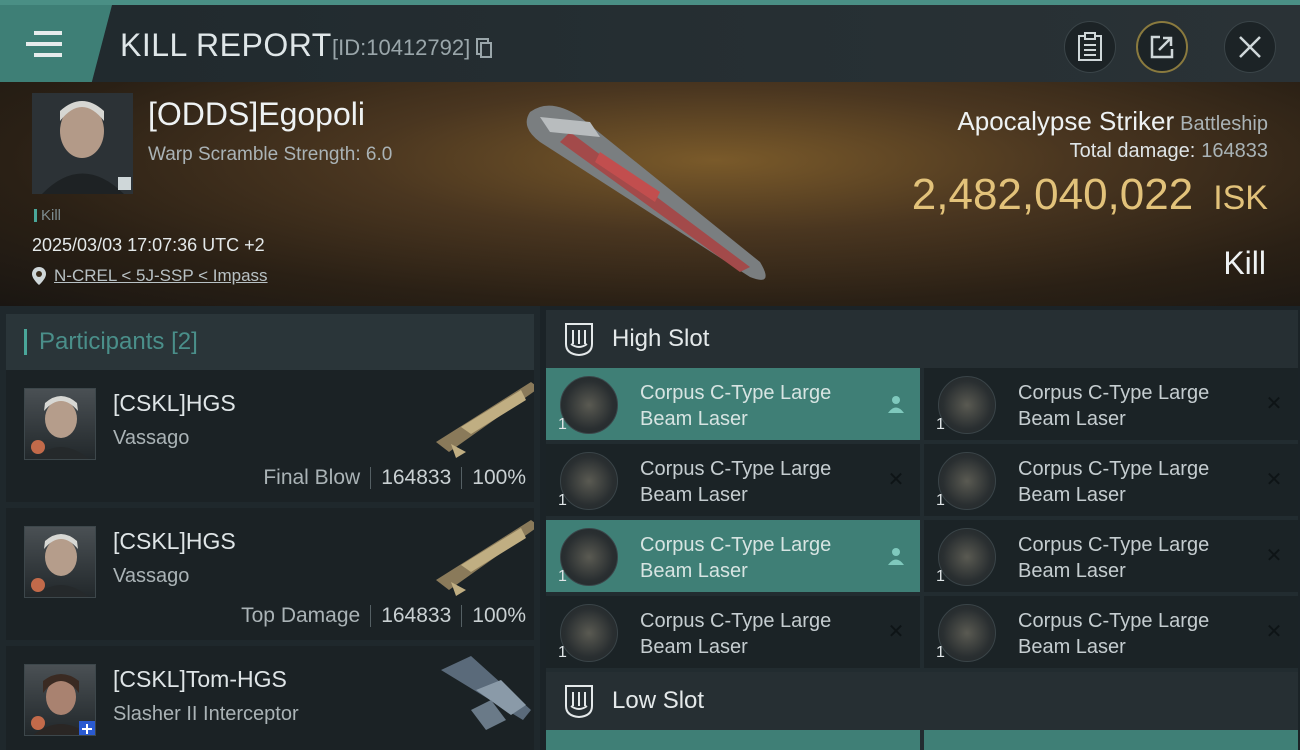 This screenshot has height=750, width=1300. Describe the element at coordinates (270, 574) in the screenshot. I see `participant-row: [CSKL]HGS Vassago Top Damage 164833 100%` at that location.